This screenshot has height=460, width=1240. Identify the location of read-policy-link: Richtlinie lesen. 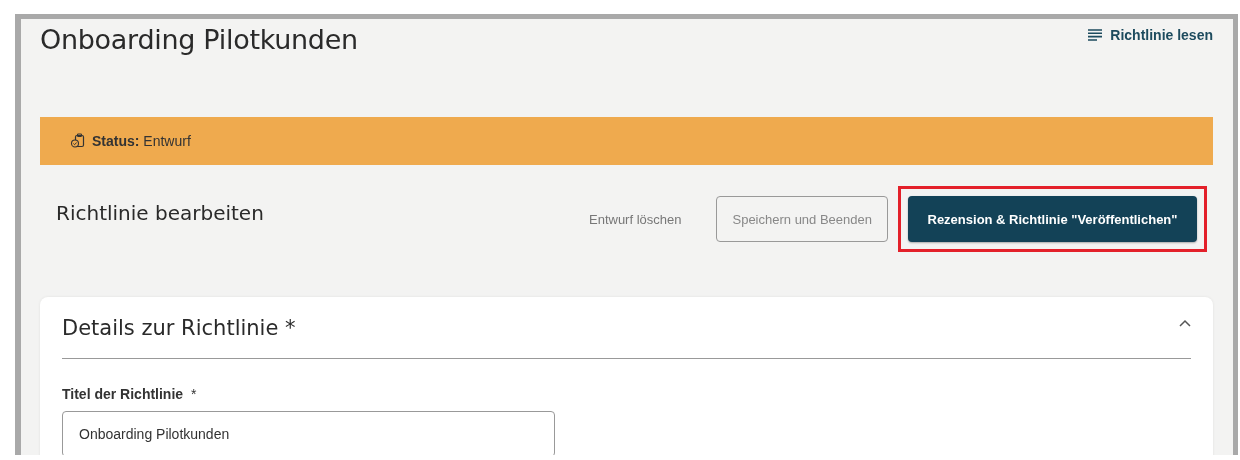
(1150, 35).